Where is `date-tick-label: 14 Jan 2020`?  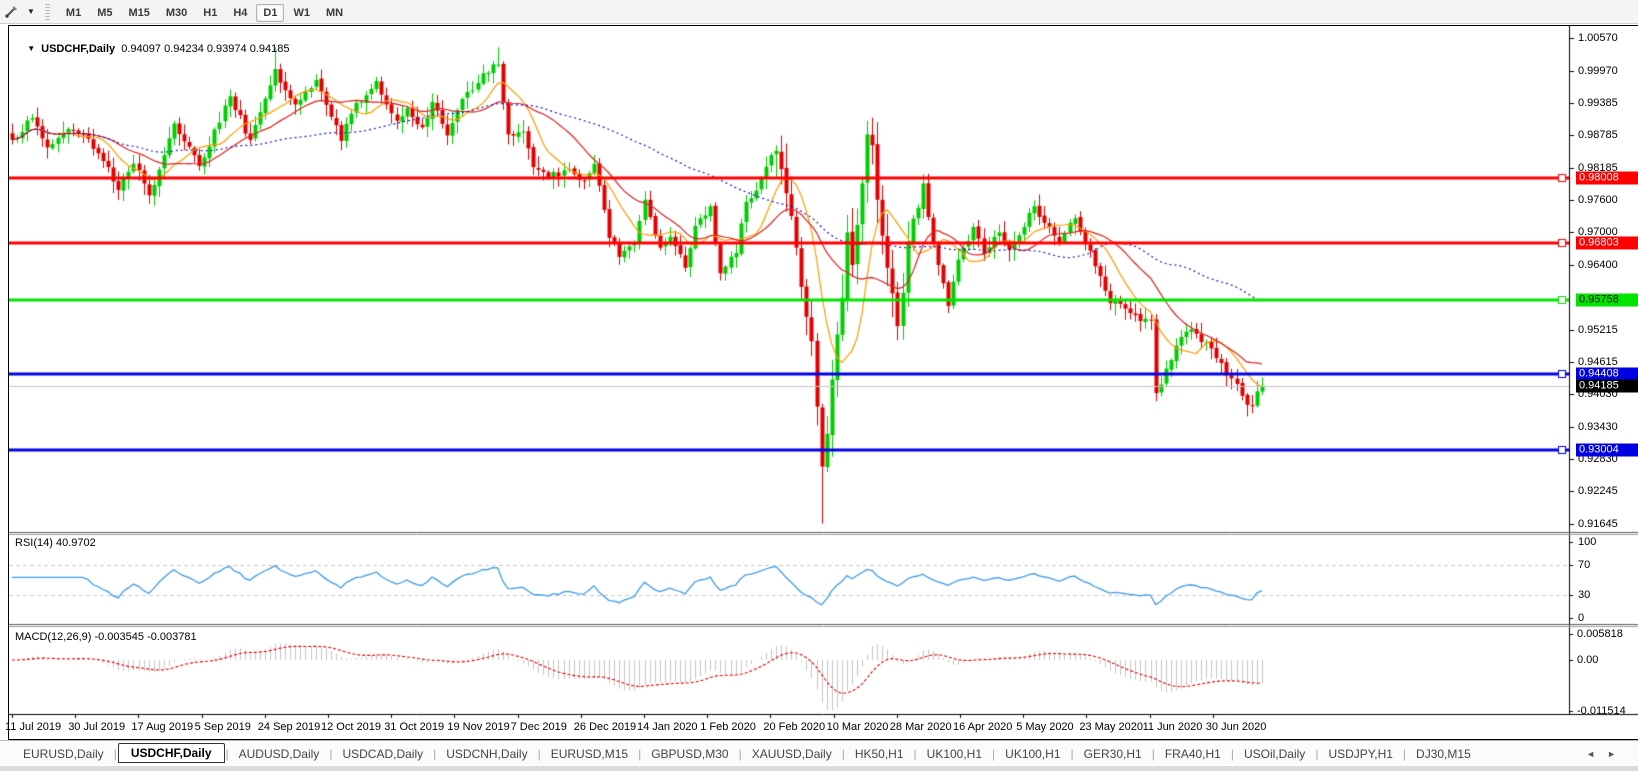
date-tick-label: 14 Jan 2020 is located at coordinates (667, 727).